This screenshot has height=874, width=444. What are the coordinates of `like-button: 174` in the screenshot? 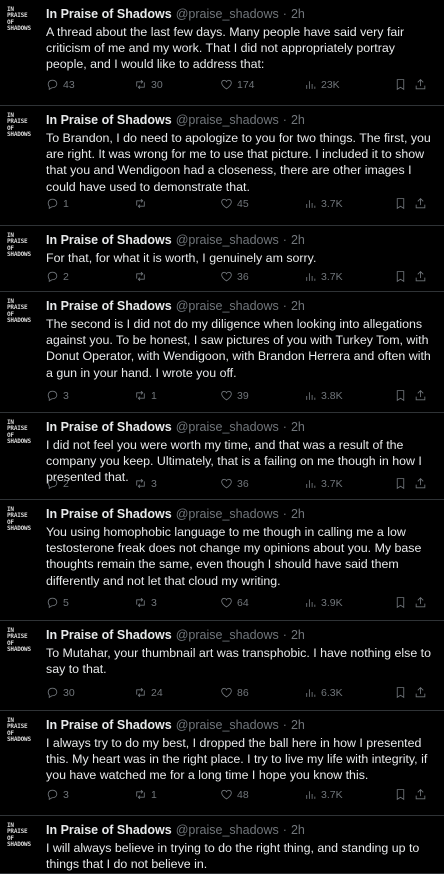 It's located at (262, 84).